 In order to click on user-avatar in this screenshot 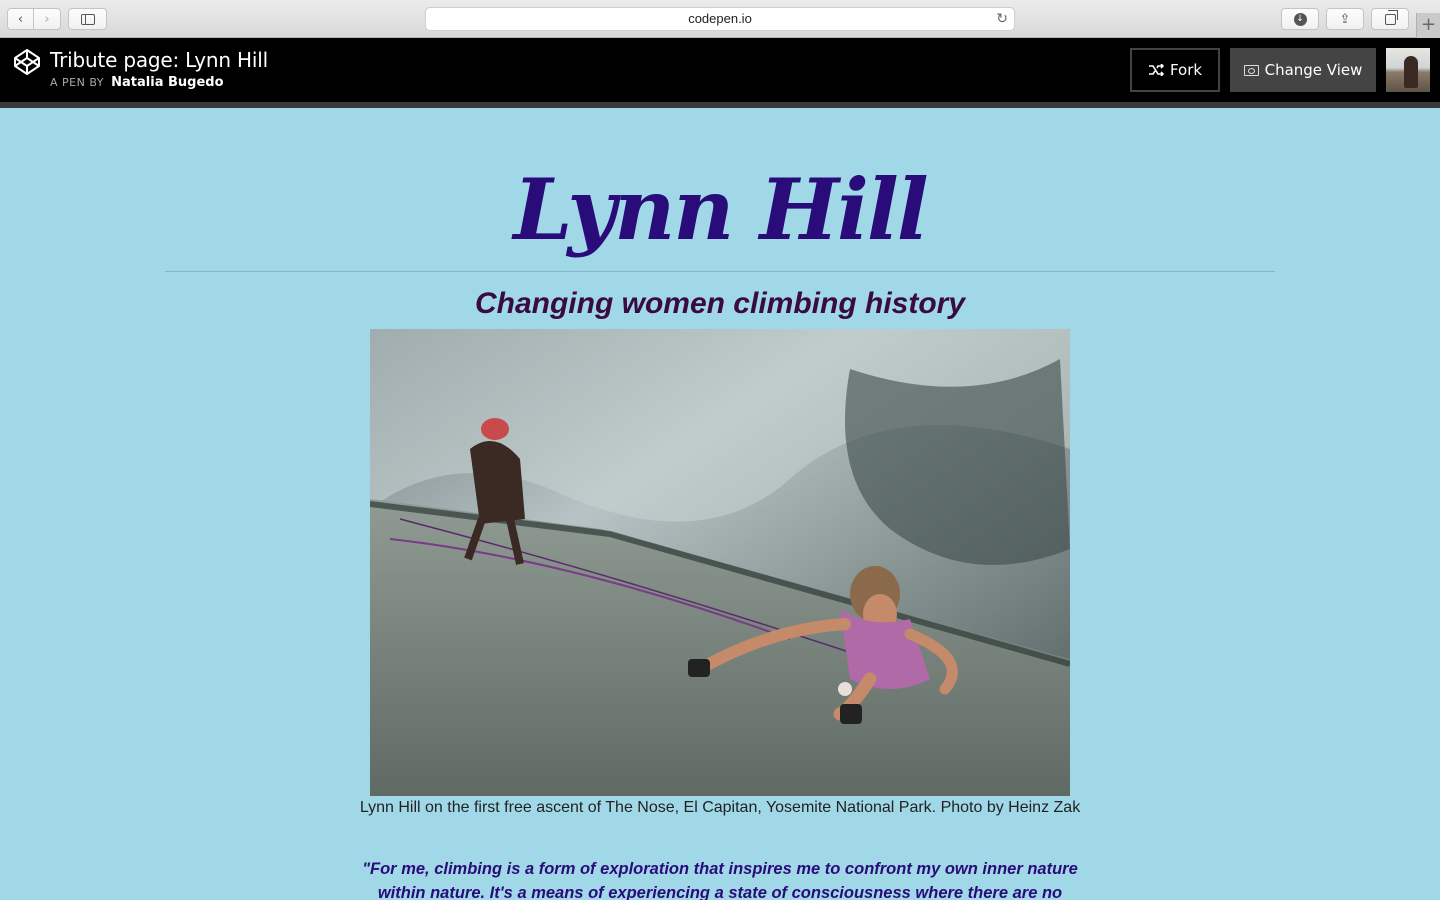, I will do `click(1408, 70)`.